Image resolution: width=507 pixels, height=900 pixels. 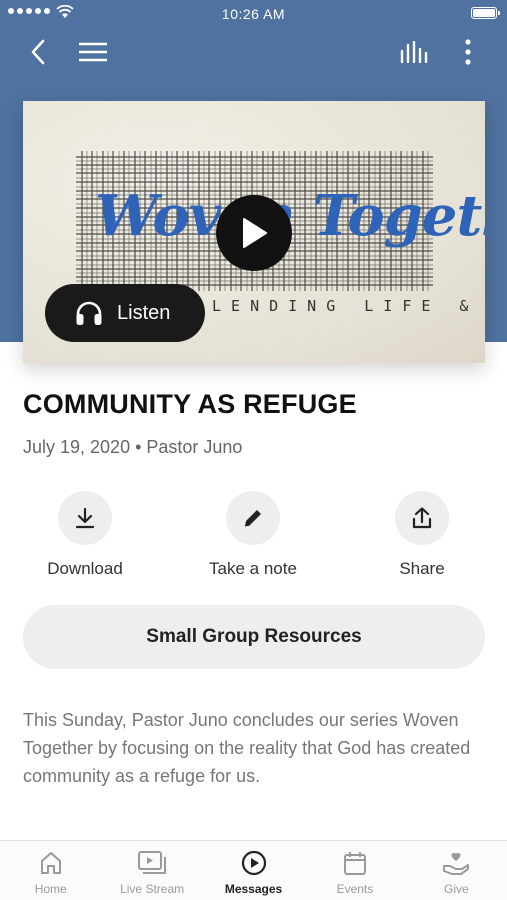 I want to click on tab-messages: Messages, so click(x=253, y=870).